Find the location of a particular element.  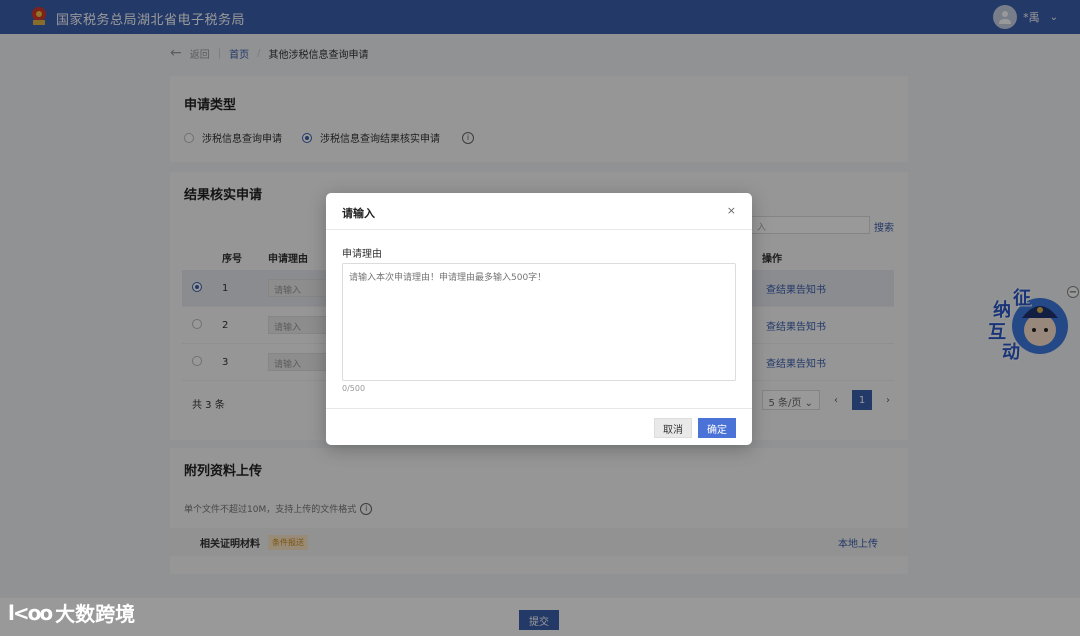

close-icon: × is located at coordinates (731, 210).